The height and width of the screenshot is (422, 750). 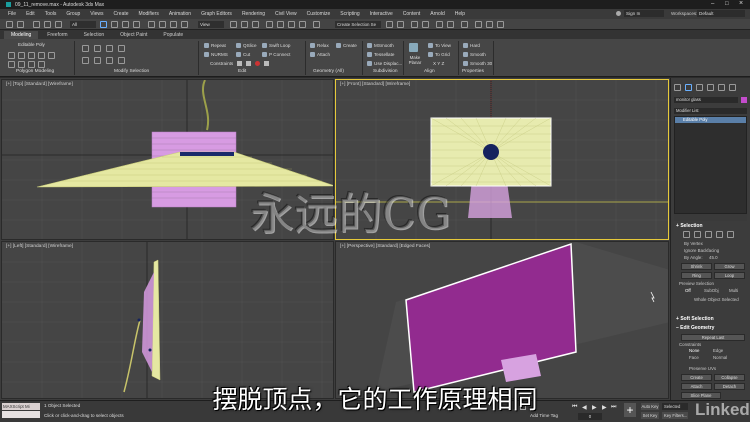 What do you see at coordinates (730, 234) in the screenshot?
I see `element-select-icon` at bounding box center [730, 234].